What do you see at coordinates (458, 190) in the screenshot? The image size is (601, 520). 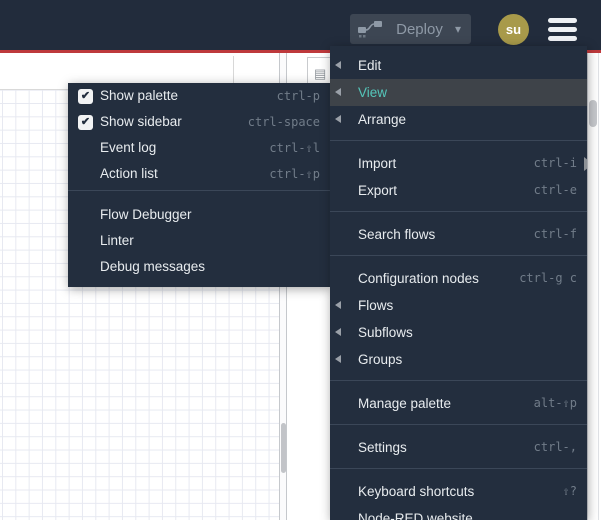 I see `menu-item-export: Export ctrl-e` at bounding box center [458, 190].